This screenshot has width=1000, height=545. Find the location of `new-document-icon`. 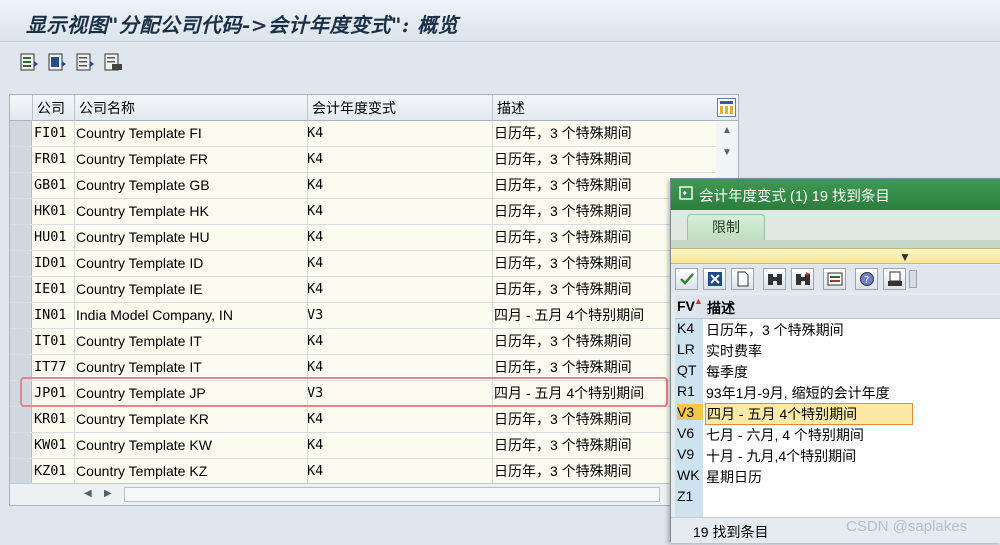

new-document-icon is located at coordinates (742, 279).